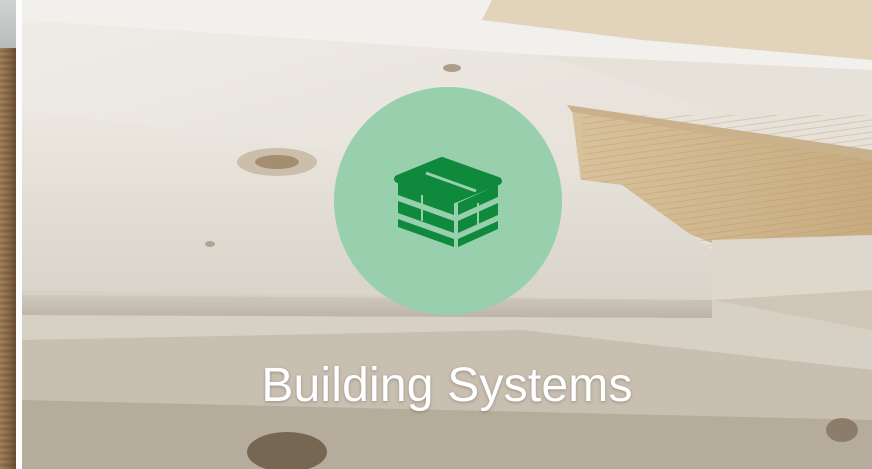 This screenshot has height=469, width=872. Describe the element at coordinates (8, 234) in the screenshot. I see `previous-slide-edge` at that location.